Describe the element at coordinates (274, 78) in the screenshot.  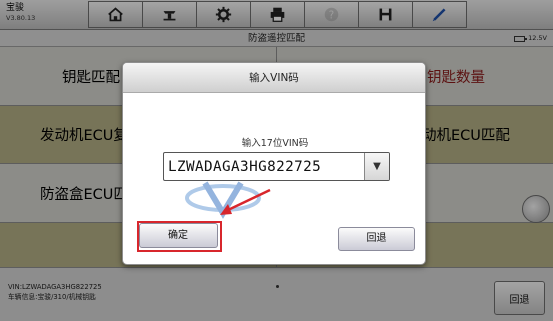
I see `dialog-title: 输入VIN码` at that location.